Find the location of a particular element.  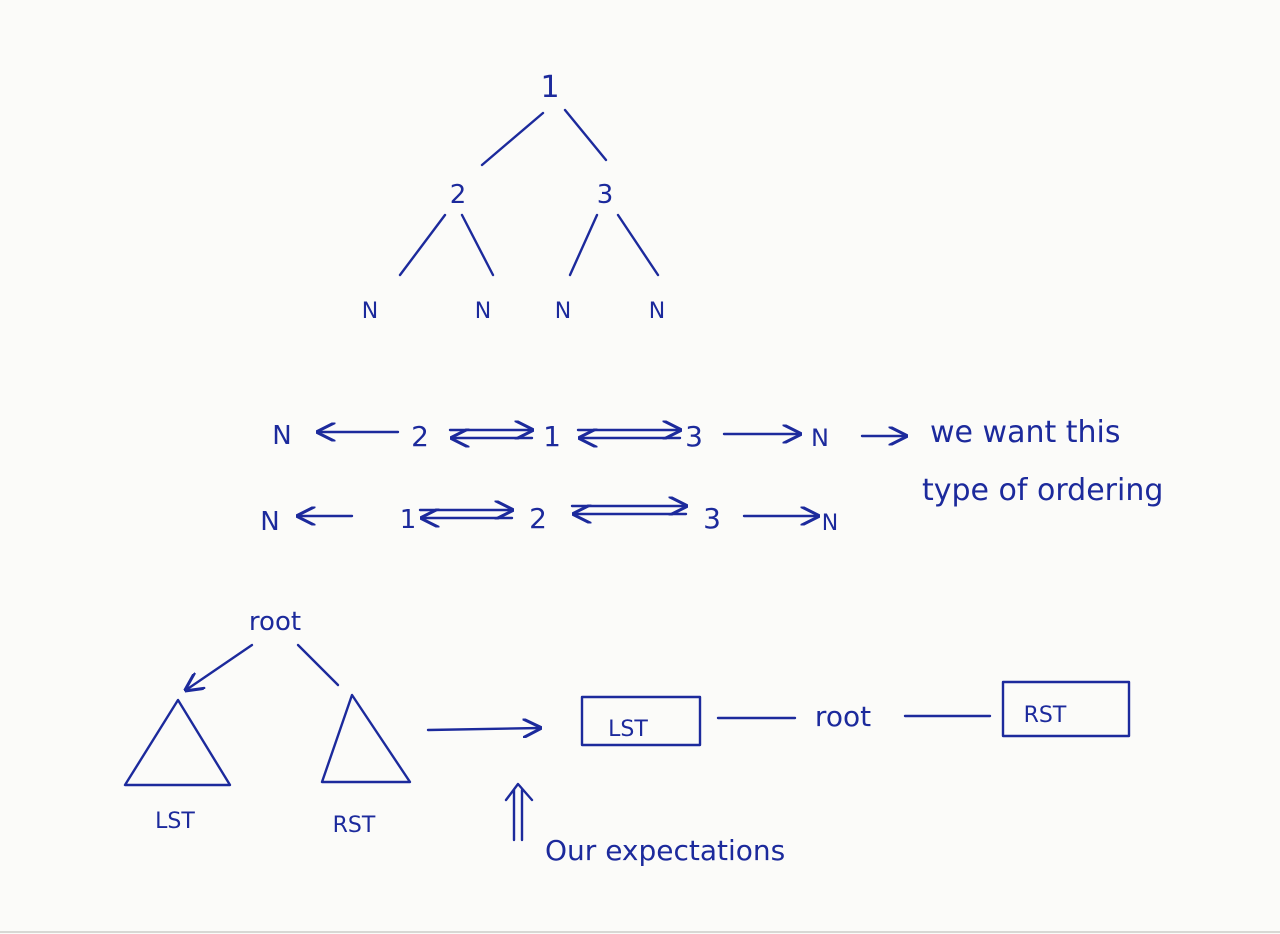

box-middle-label: root is located at coordinates (843, 716).